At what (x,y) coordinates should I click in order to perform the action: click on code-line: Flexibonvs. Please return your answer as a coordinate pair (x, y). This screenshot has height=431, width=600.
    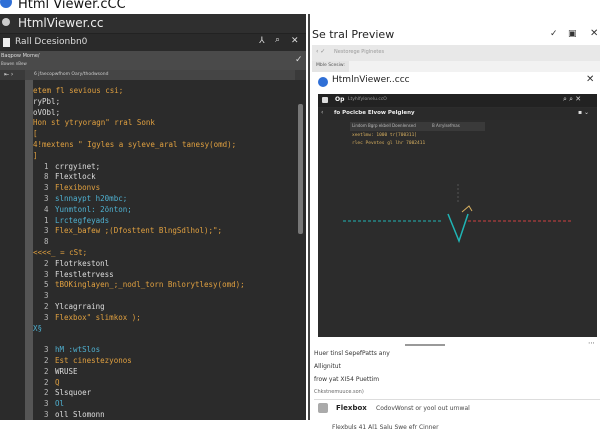
    Looking at the image, I should click on (78, 188).